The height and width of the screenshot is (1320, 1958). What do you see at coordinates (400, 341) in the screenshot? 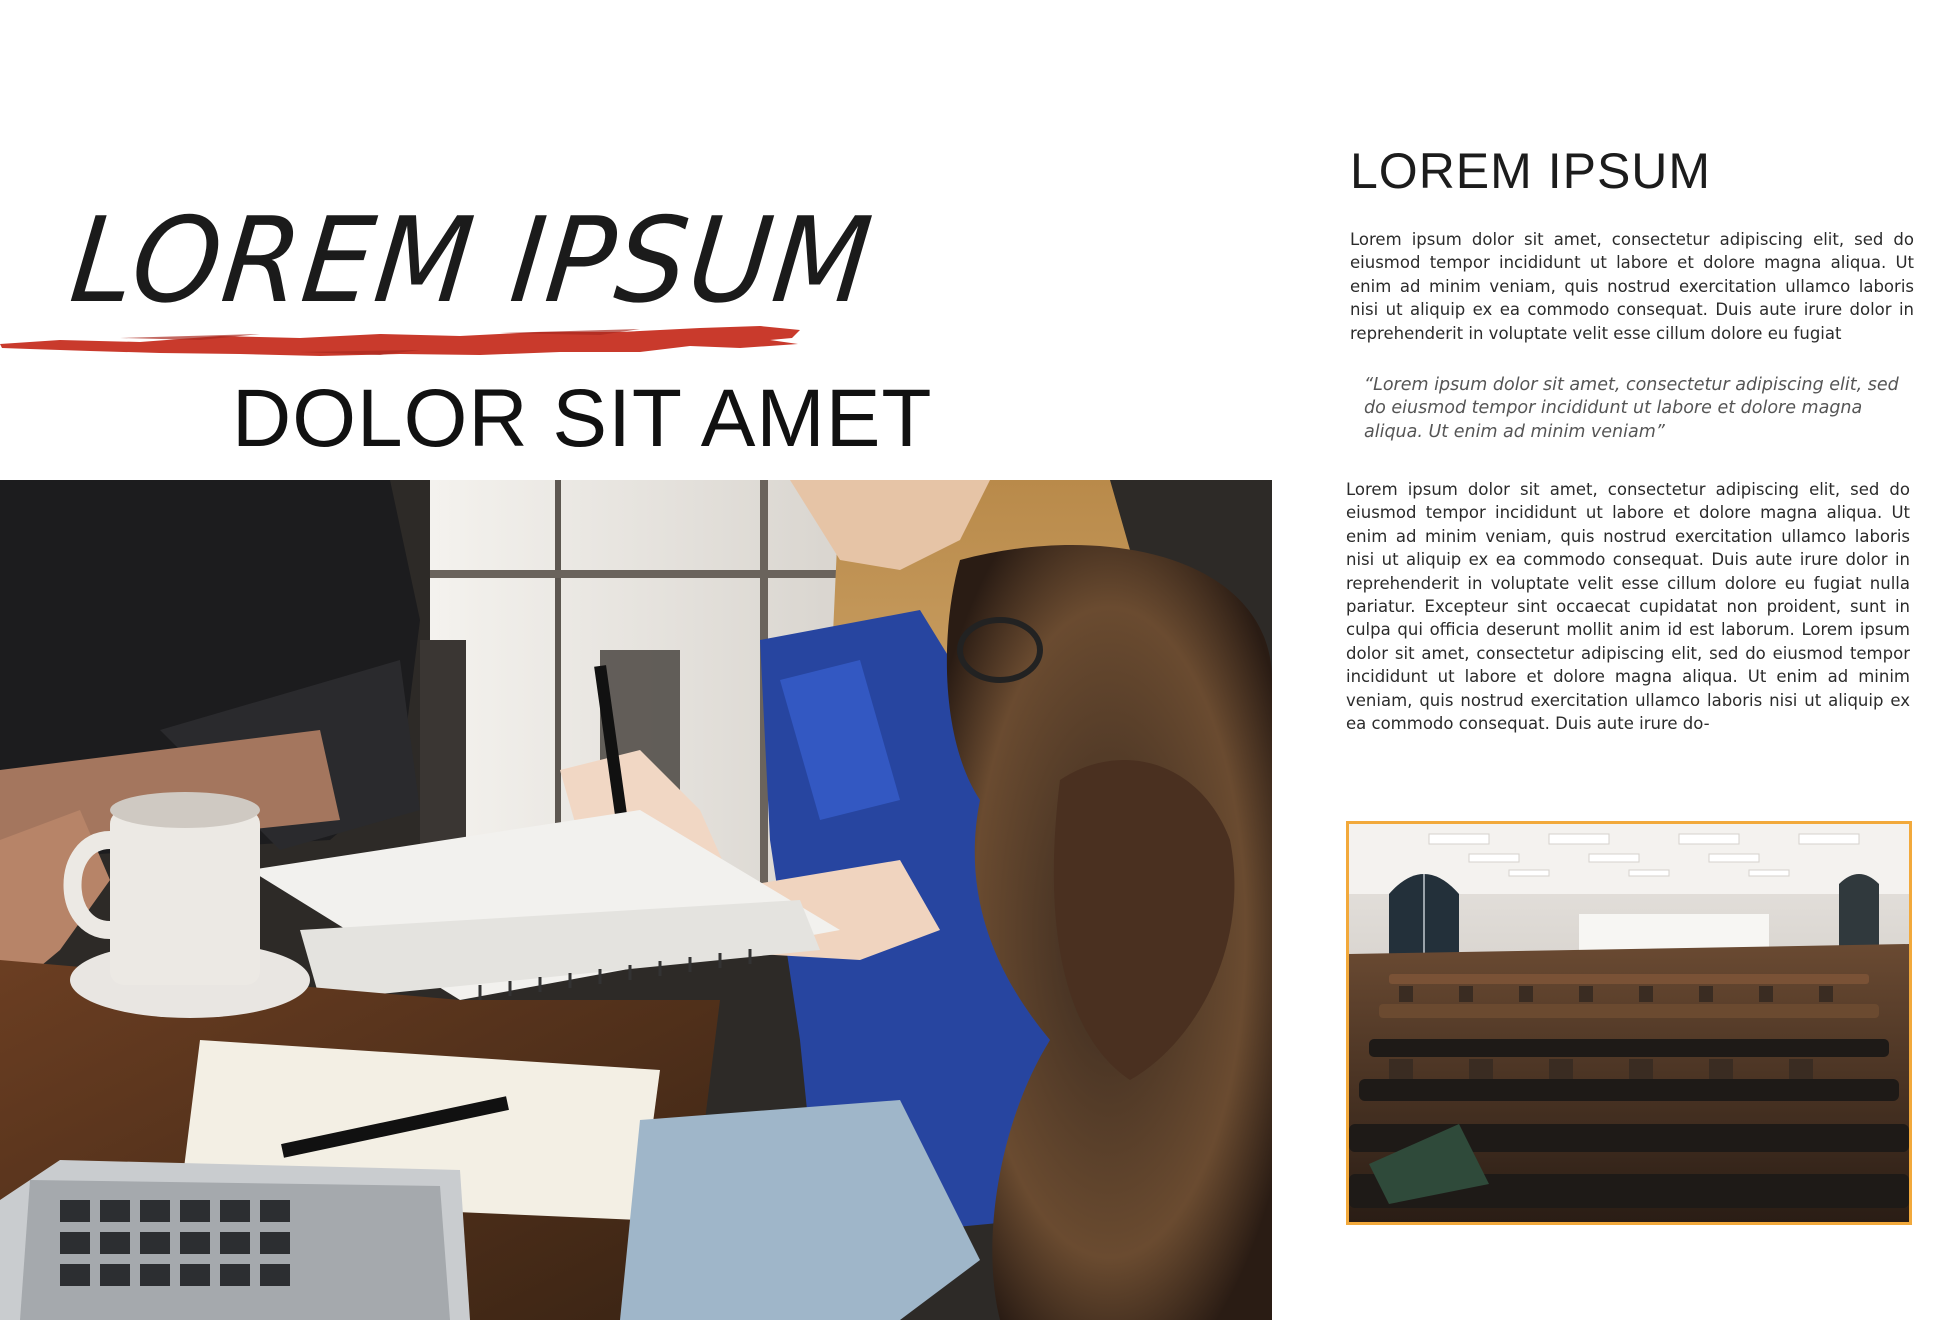
I see `red-brush-stroke` at bounding box center [400, 341].